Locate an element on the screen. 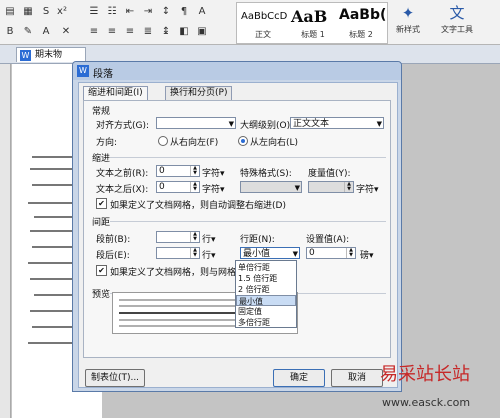  outline-level-select: 正文文本 ▼ is located at coordinates (337, 123).